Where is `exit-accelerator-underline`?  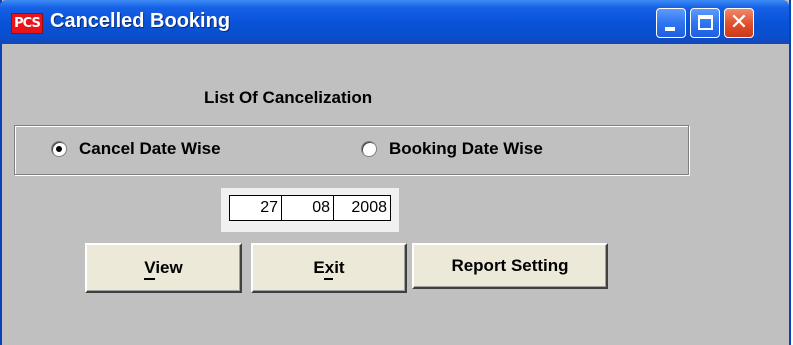
exit-accelerator-underline is located at coordinates (329, 279).